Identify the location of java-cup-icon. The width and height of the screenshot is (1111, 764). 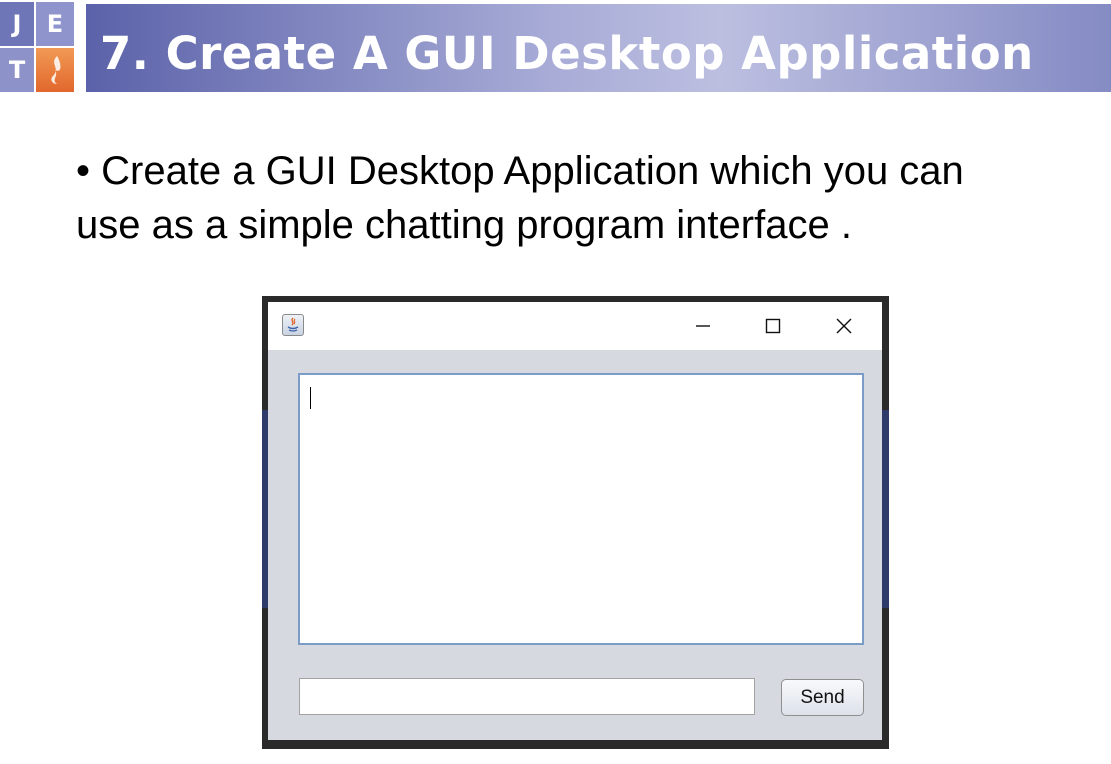
(293, 325).